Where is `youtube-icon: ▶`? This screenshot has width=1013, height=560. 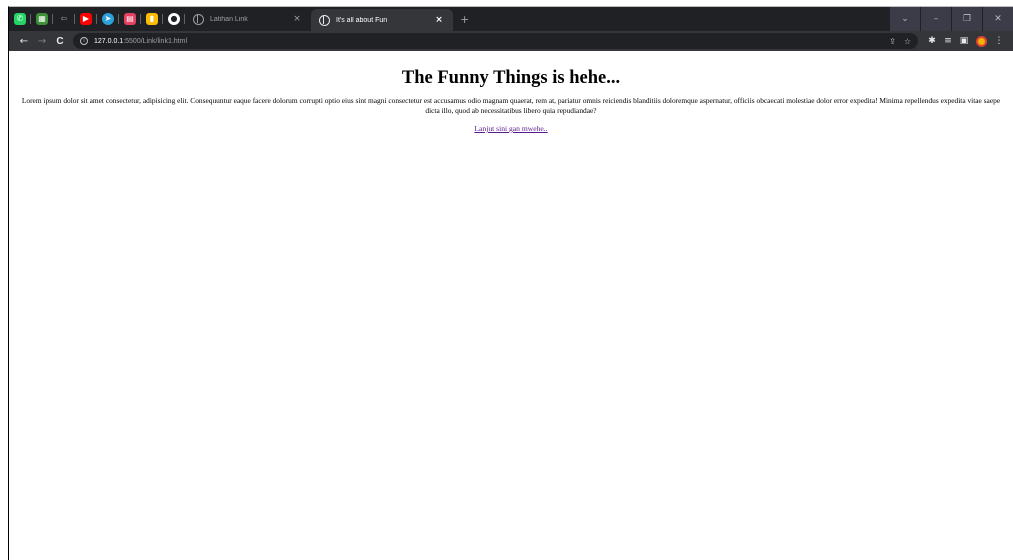 youtube-icon: ▶ is located at coordinates (86, 19).